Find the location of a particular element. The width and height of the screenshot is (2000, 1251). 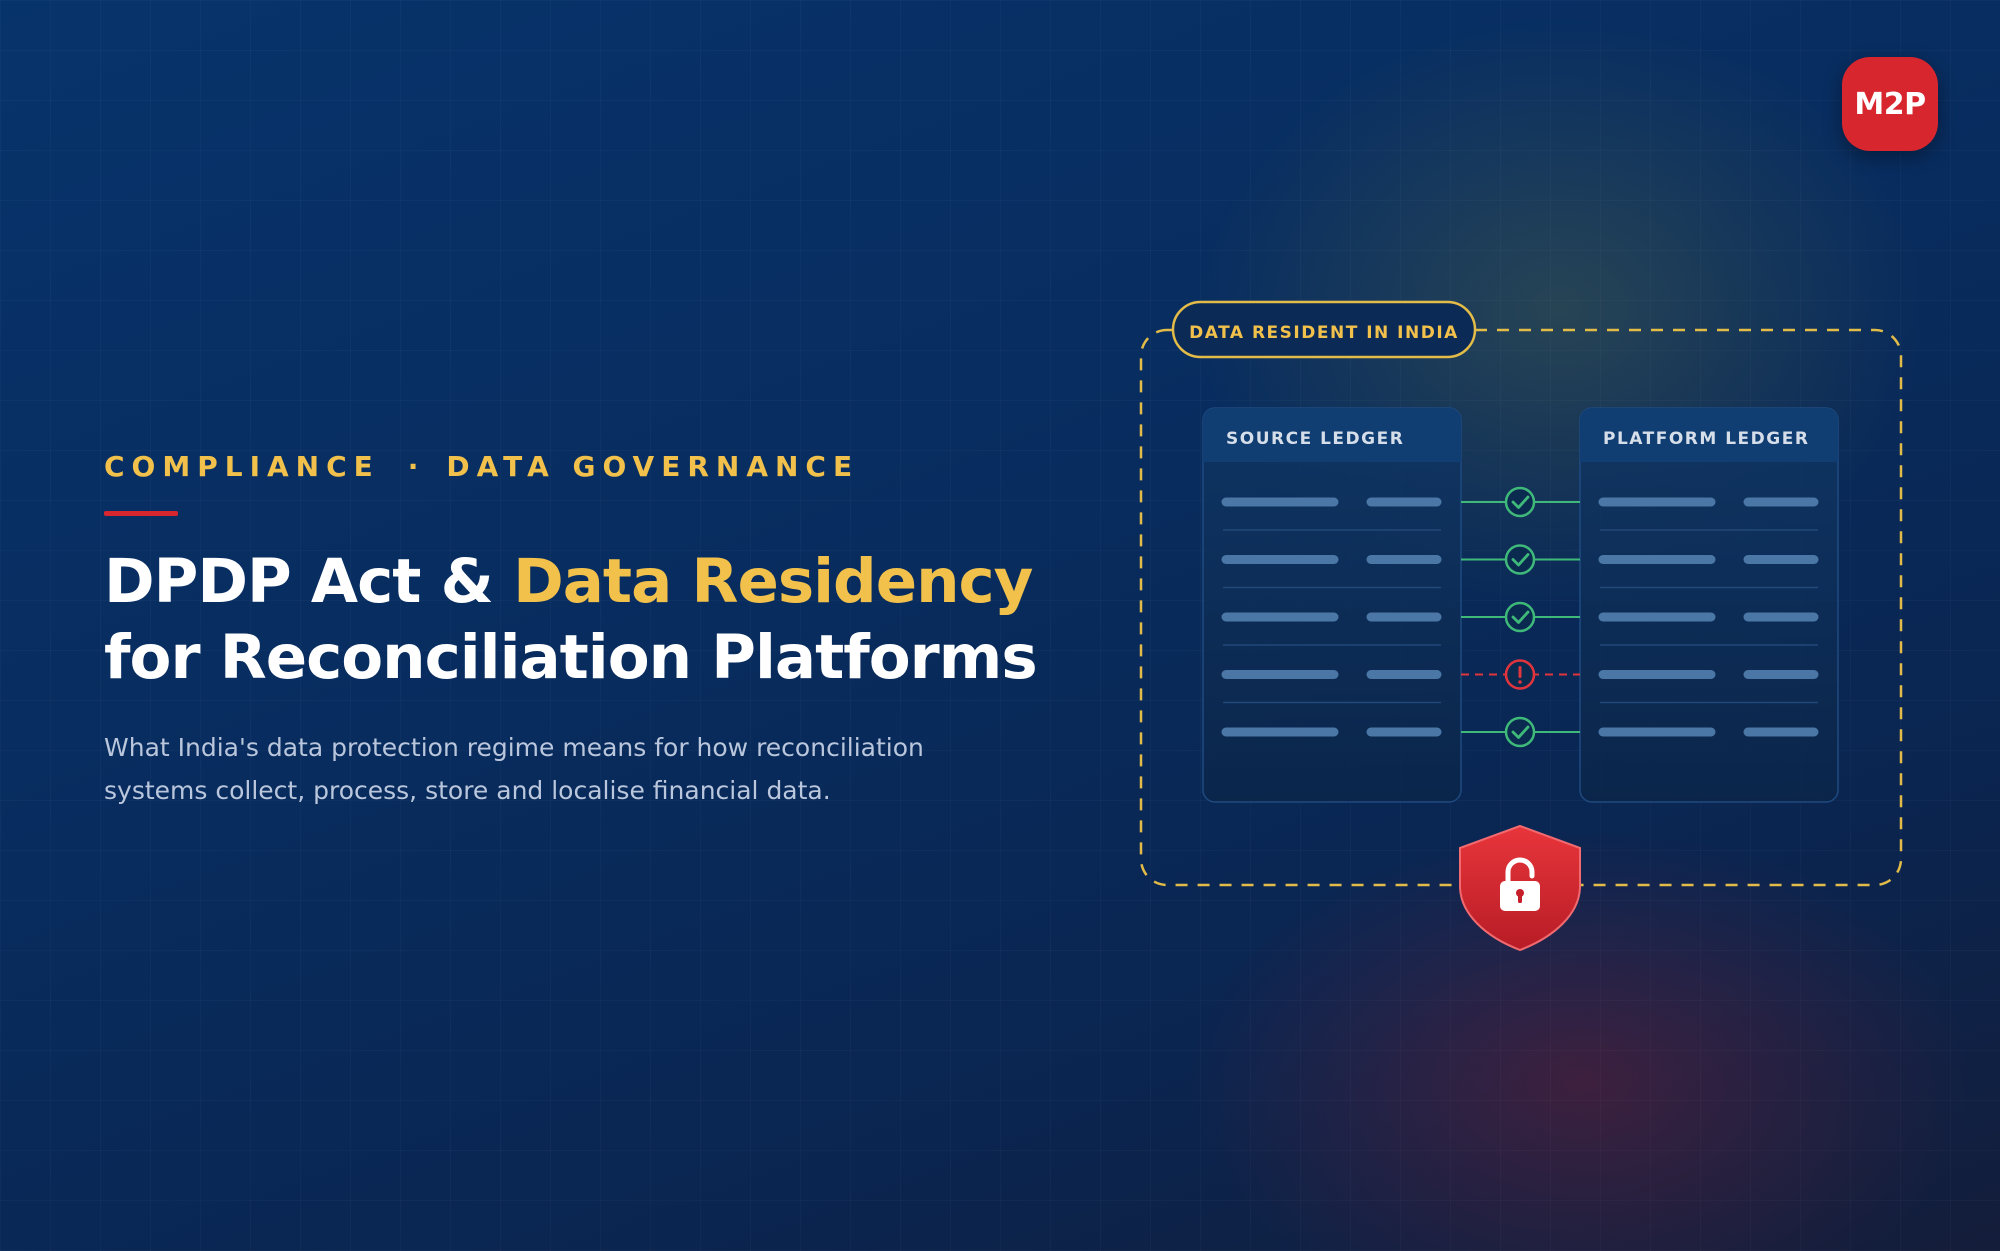

source-ledger-title: SOURCE LEDGER is located at coordinates (1315, 439).